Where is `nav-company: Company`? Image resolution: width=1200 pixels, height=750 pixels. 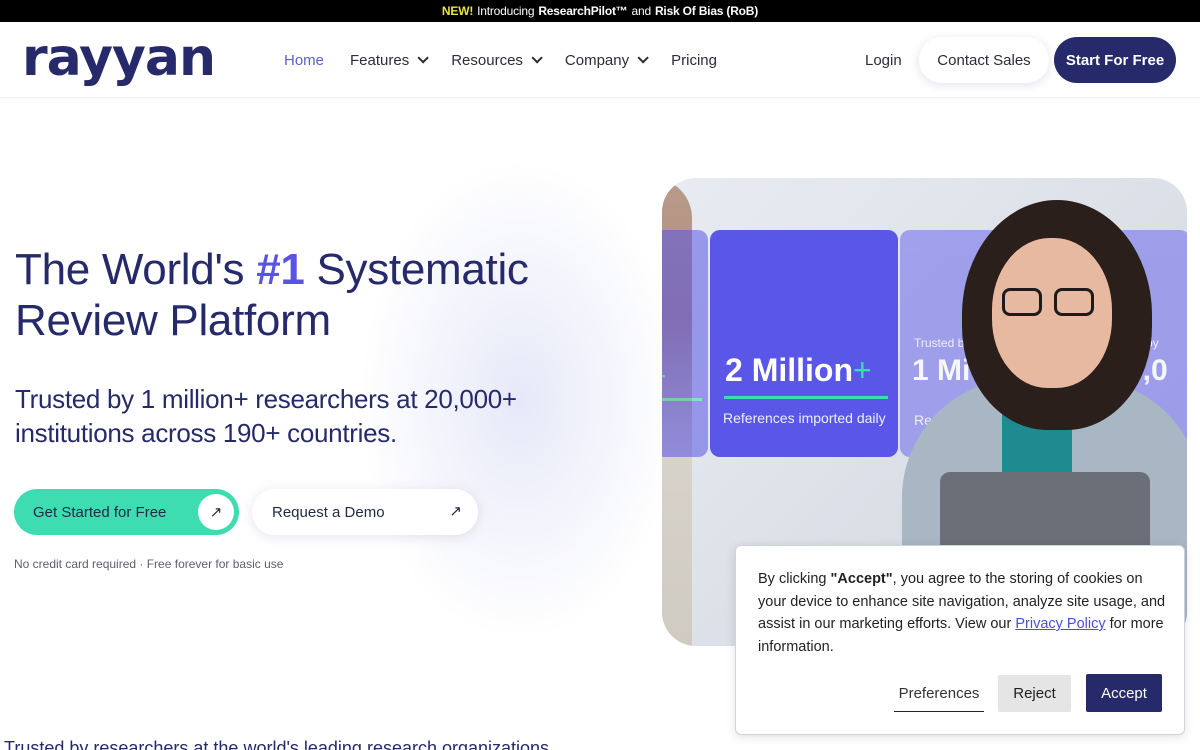
nav-company: Company is located at coordinates (606, 60).